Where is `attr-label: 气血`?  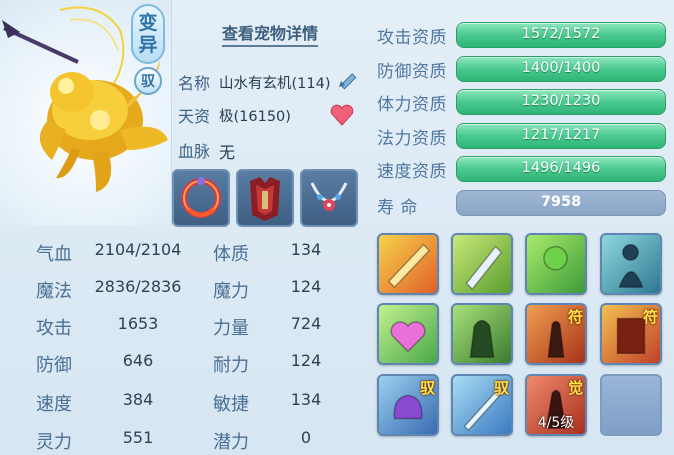
attr-label: 气血 is located at coordinates (54, 254).